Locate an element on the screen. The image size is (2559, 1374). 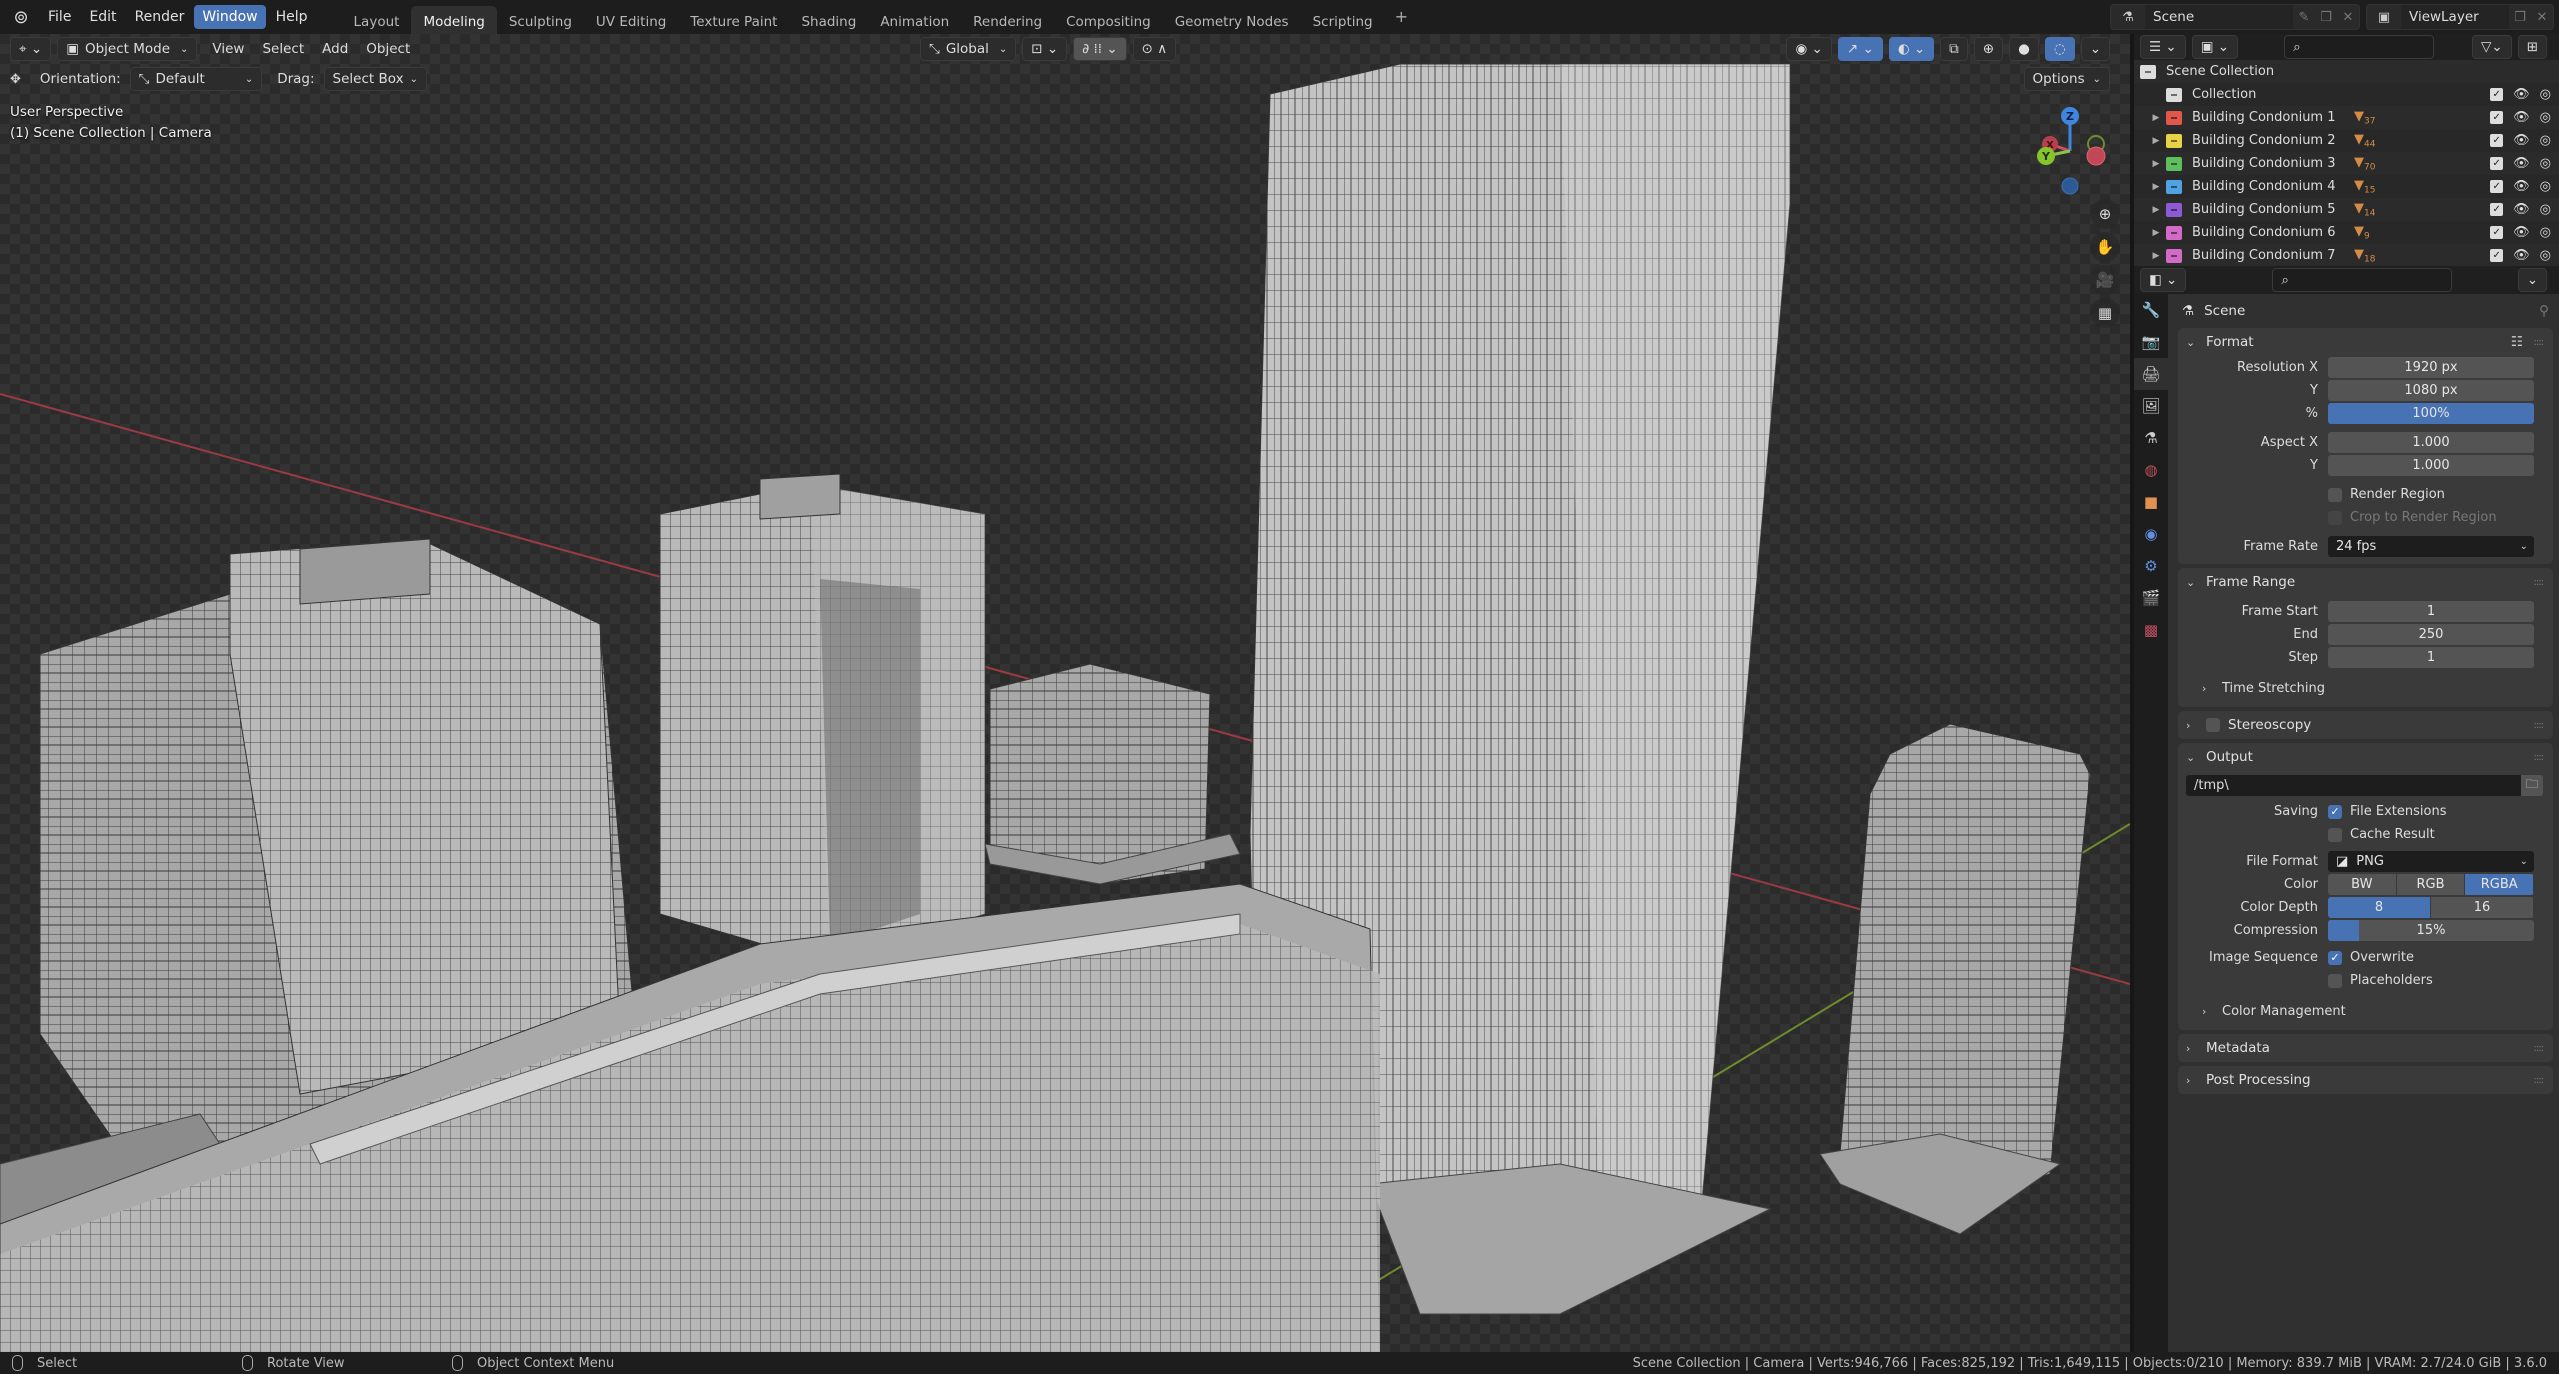
world-tab-icon: ◍ is located at coordinates (2151, 470).